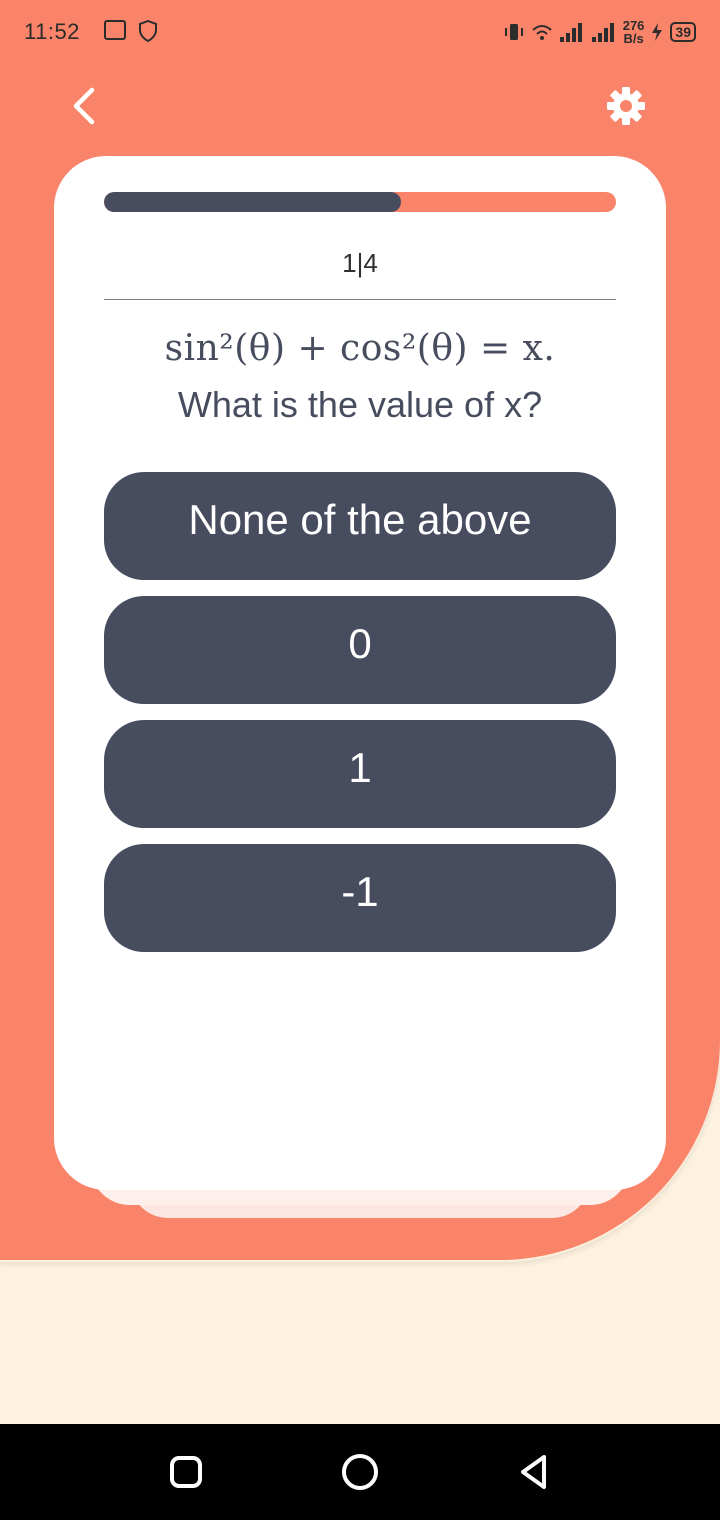 The image size is (720, 1520). Describe the element at coordinates (360, 348) in the screenshot. I see `question-equation: sin²(θ) + cos²(θ) = x.` at that location.